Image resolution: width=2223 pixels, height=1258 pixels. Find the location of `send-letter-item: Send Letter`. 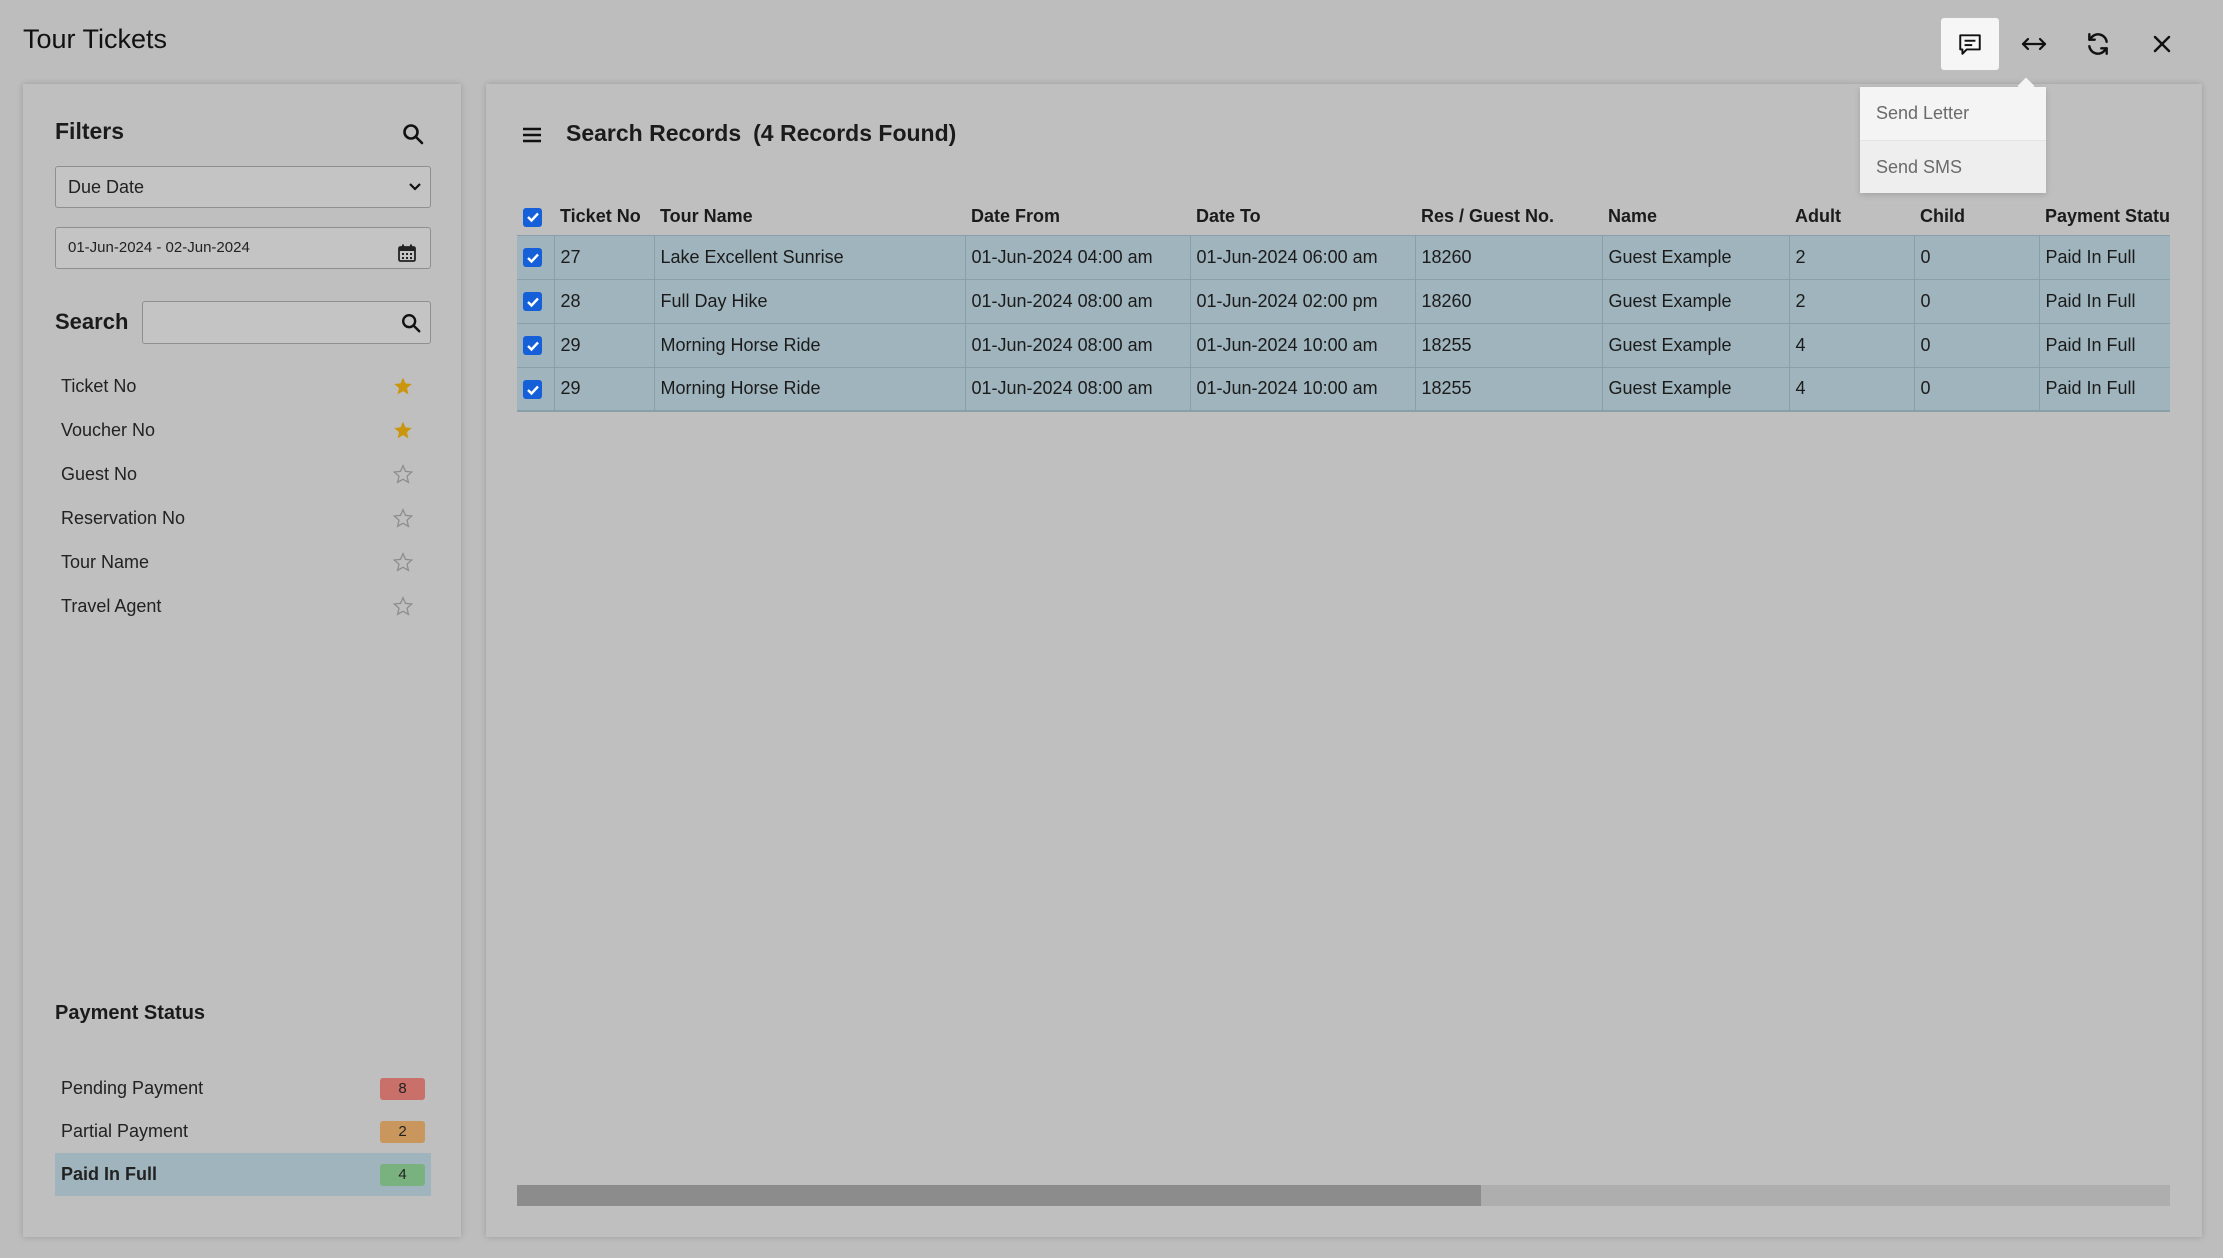

send-letter-item: Send Letter is located at coordinates (1953, 113).